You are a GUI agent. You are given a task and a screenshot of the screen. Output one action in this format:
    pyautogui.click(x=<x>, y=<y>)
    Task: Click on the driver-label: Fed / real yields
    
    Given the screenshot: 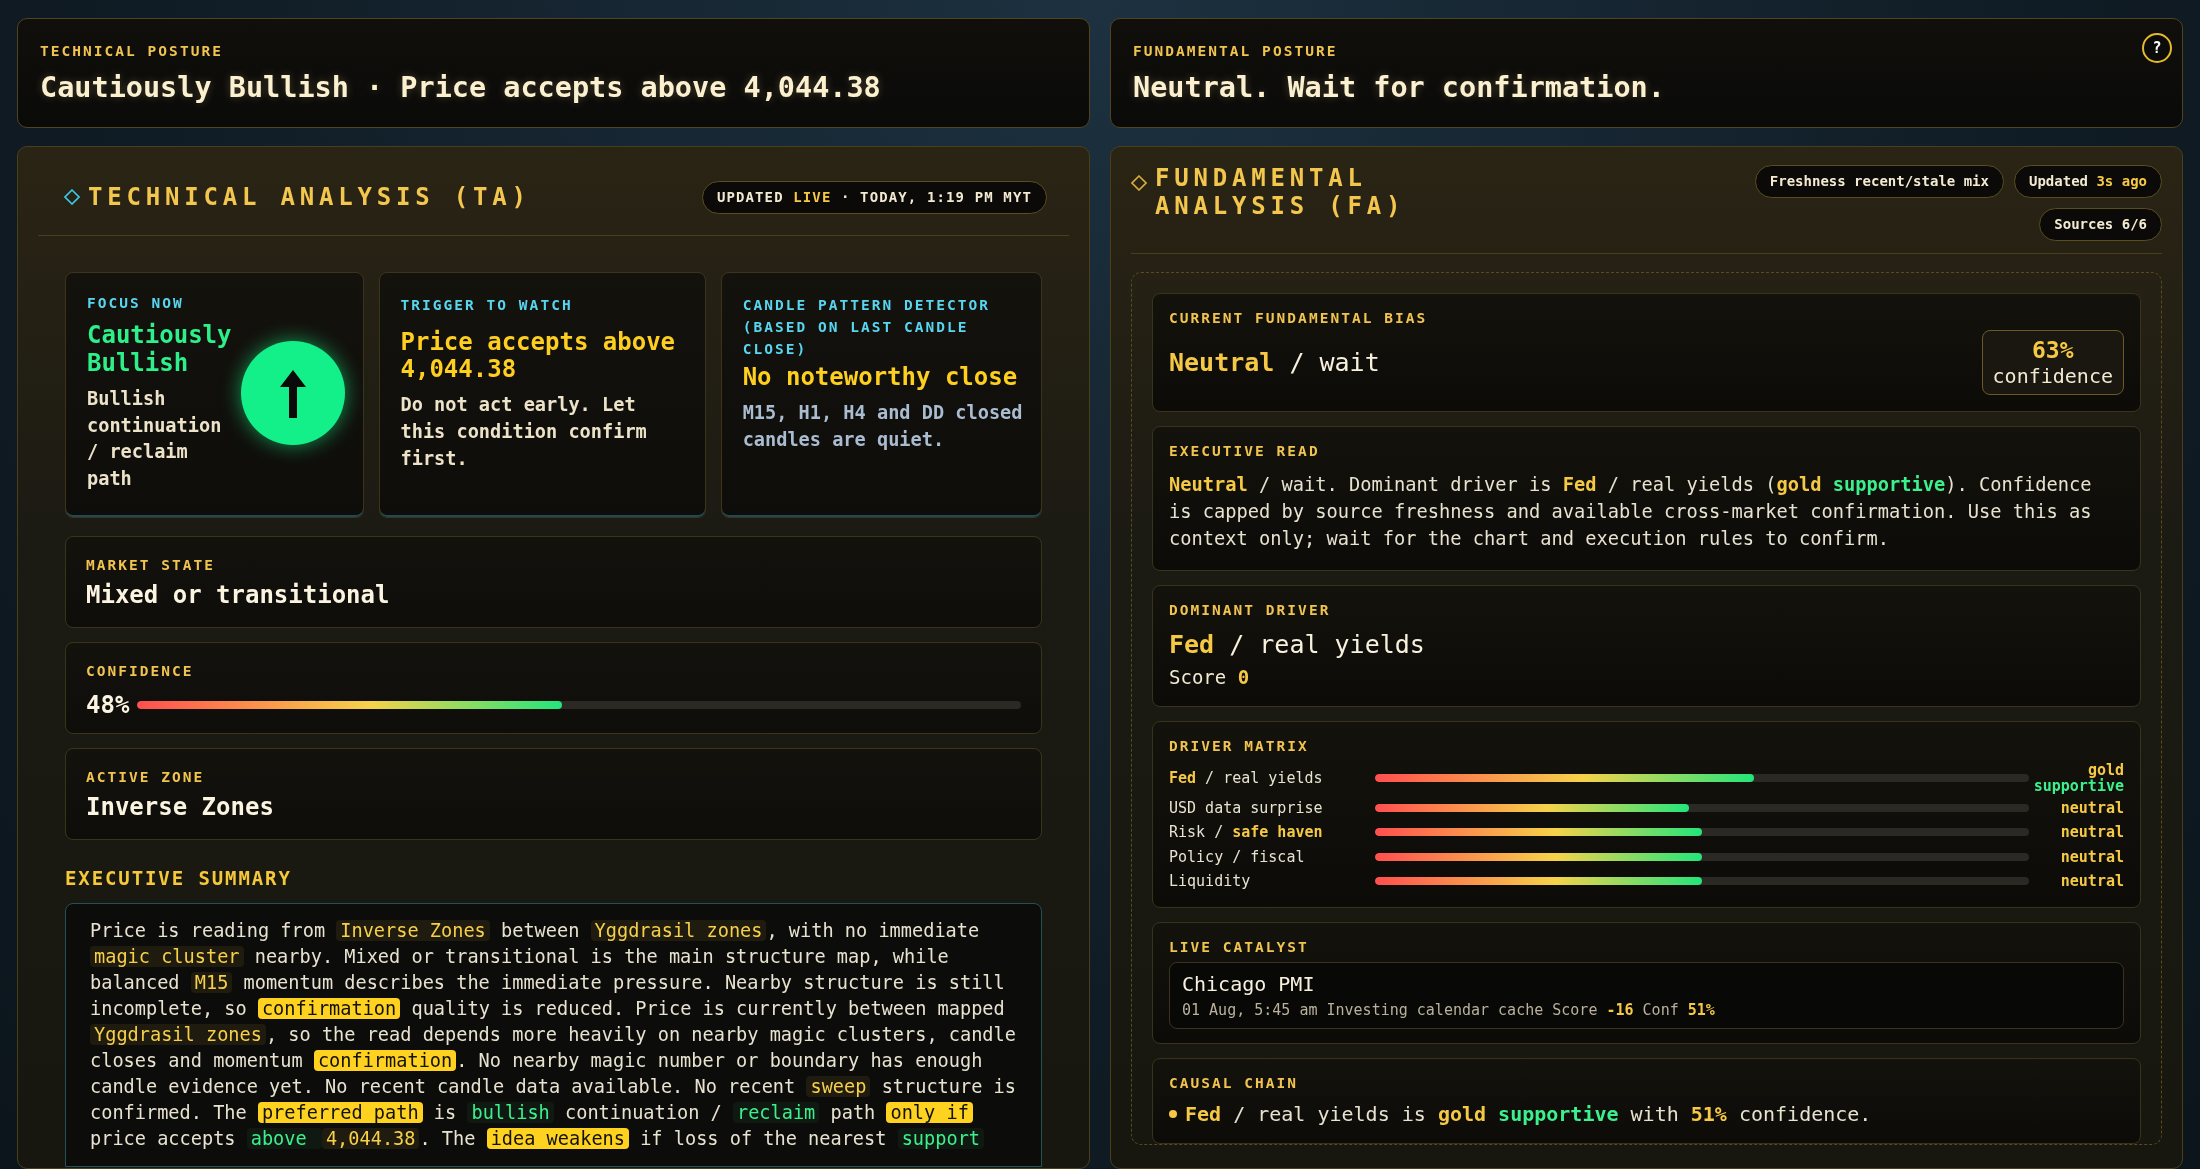 What is the action you would take?
    pyautogui.click(x=1246, y=778)
    